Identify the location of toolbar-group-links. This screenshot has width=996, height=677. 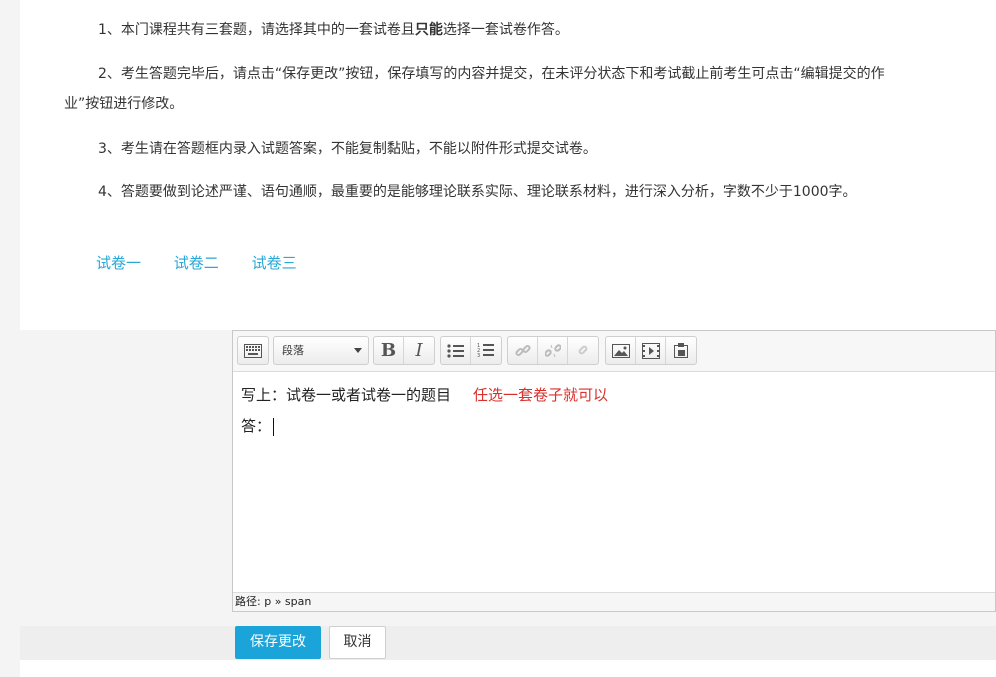
(553, 350).